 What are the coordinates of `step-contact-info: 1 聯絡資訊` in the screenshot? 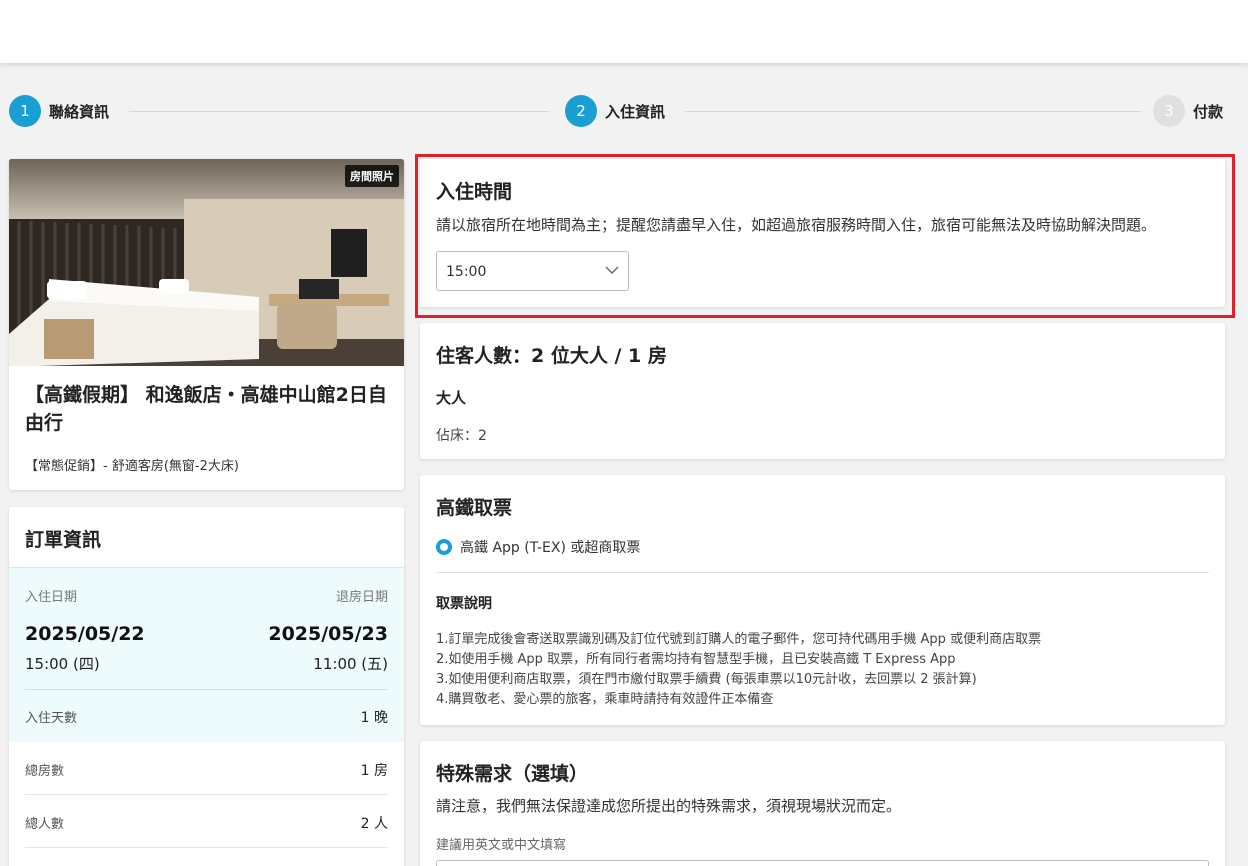 It's located at (59, 111).